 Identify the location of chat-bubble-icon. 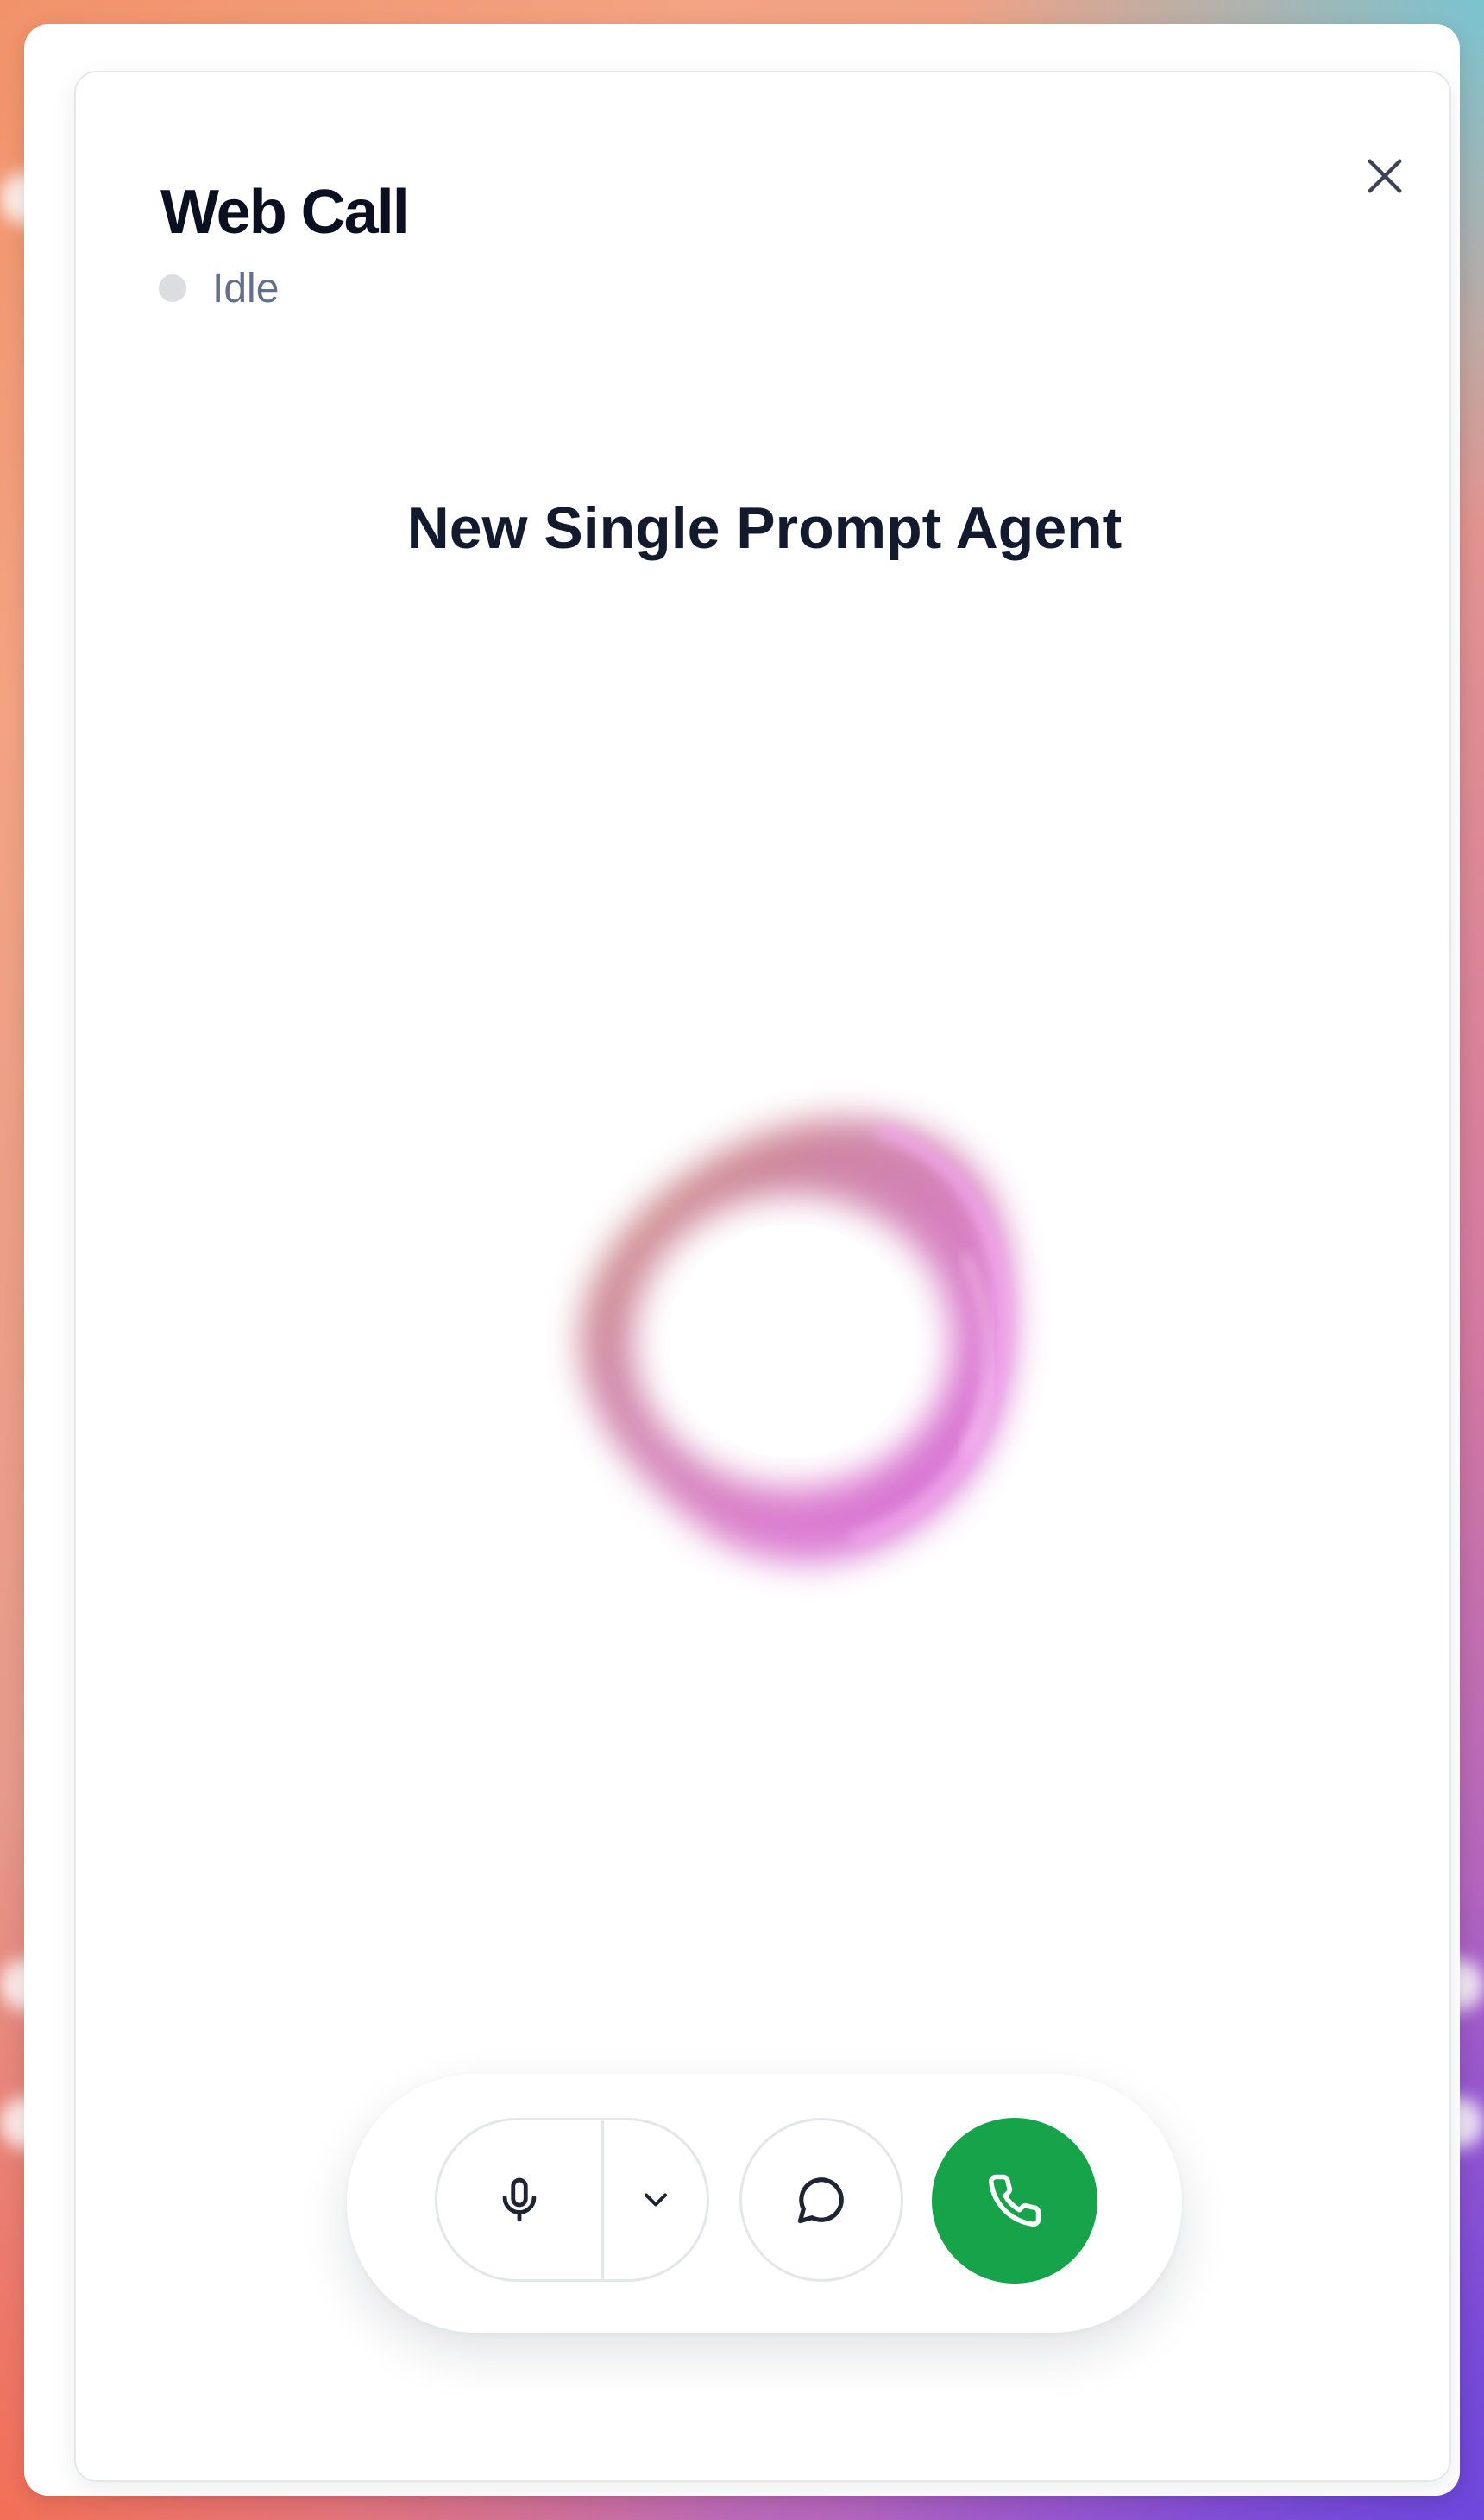
(820, 2201).